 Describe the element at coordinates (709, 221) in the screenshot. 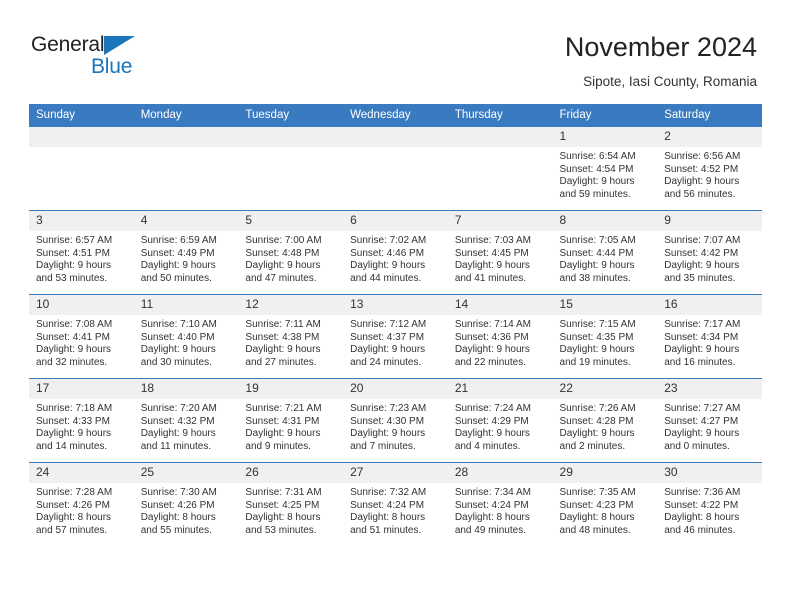

I see `day-number: 9` at that location.